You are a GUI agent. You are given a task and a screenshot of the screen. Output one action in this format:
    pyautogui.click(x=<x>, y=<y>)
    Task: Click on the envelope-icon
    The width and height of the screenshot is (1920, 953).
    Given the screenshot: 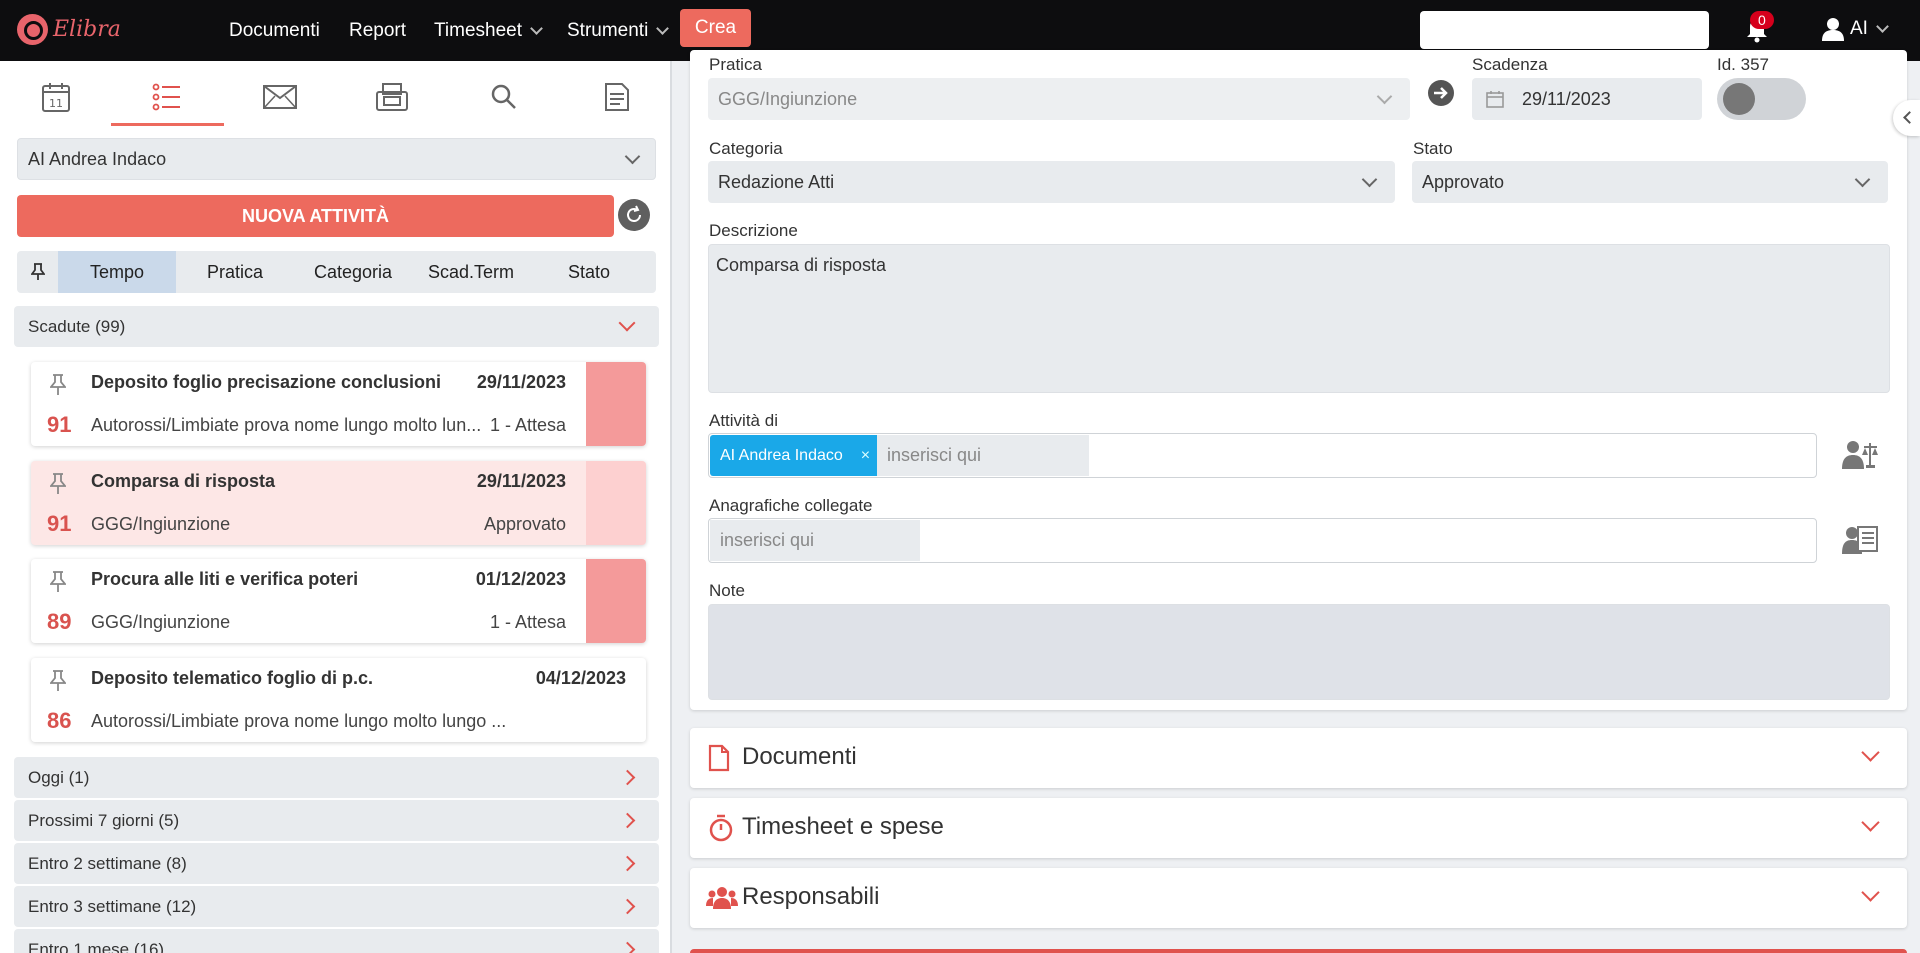 What is the action you would take?
    pyautogui.click(x=280, y=97)
    